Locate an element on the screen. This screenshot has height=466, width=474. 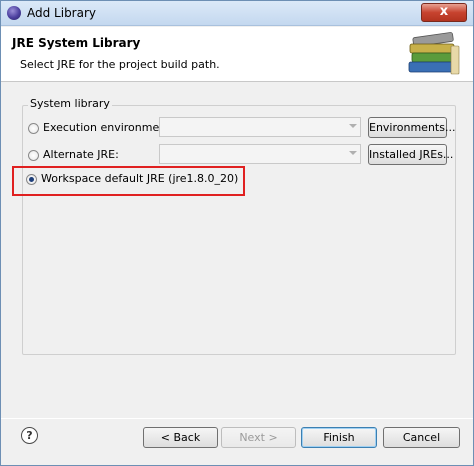
library-books-icon is located at coordinates (434, 53).